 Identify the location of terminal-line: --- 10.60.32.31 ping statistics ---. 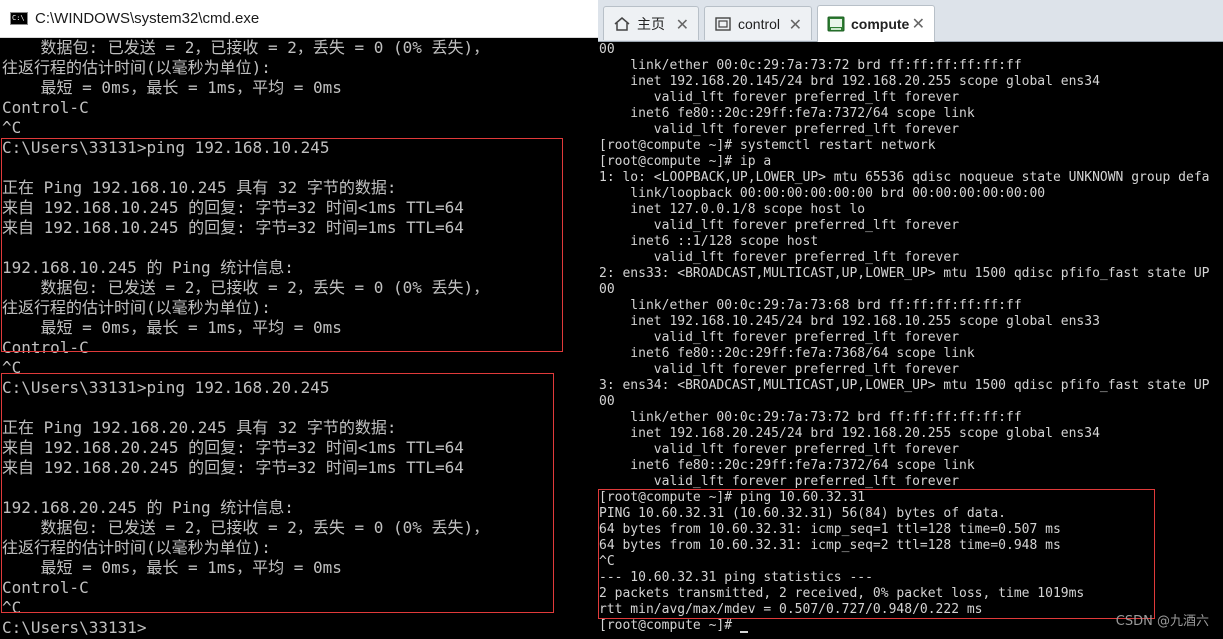
(736, 577).